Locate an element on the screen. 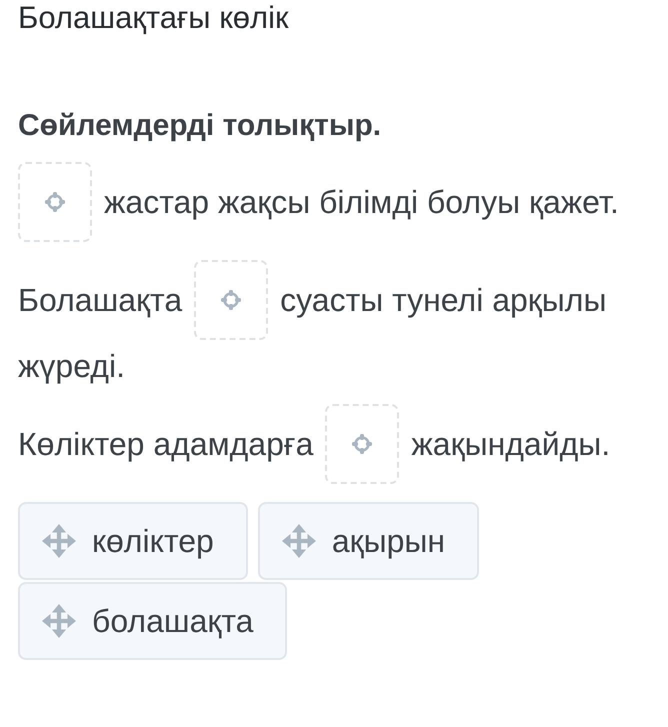  sentence-text: Көліктер адамдарға is located at coordinates (166, 444).